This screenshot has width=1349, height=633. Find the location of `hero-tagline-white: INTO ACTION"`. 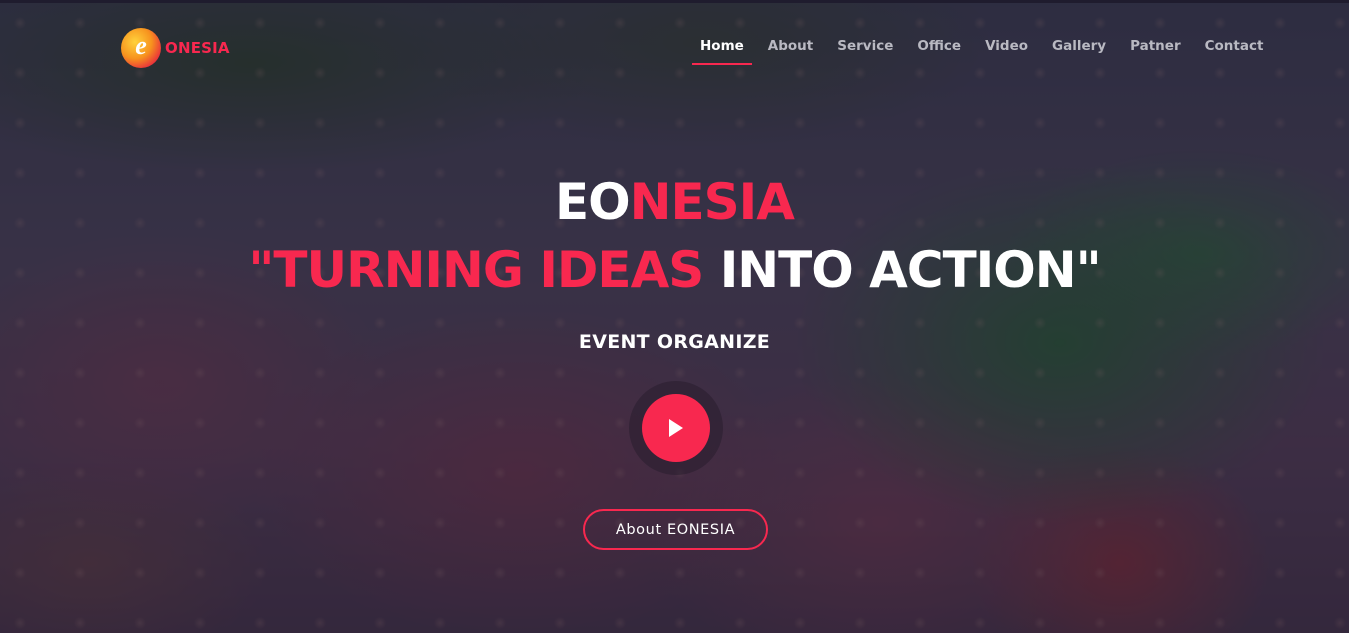

hero-tagline-white: INTO ACTION" is located at coordinates (902, 270).